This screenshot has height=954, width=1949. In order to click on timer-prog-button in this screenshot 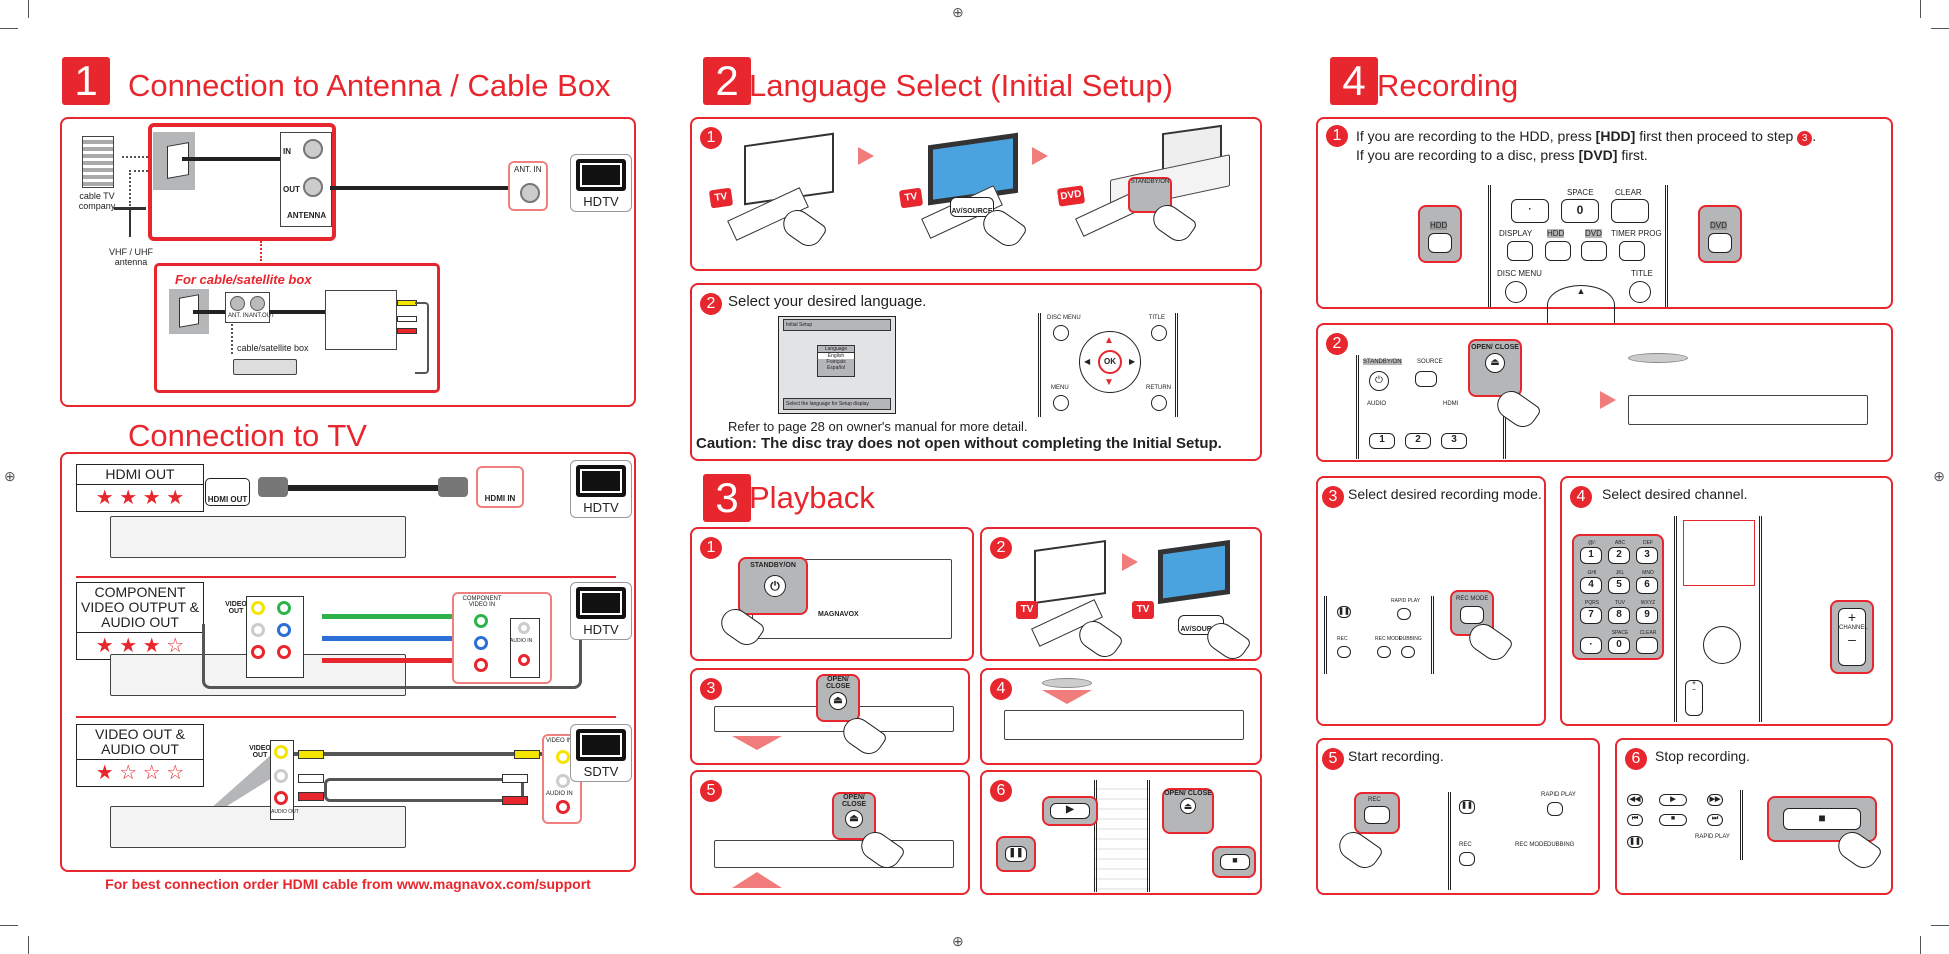, I will do `click(1632, 251)`.